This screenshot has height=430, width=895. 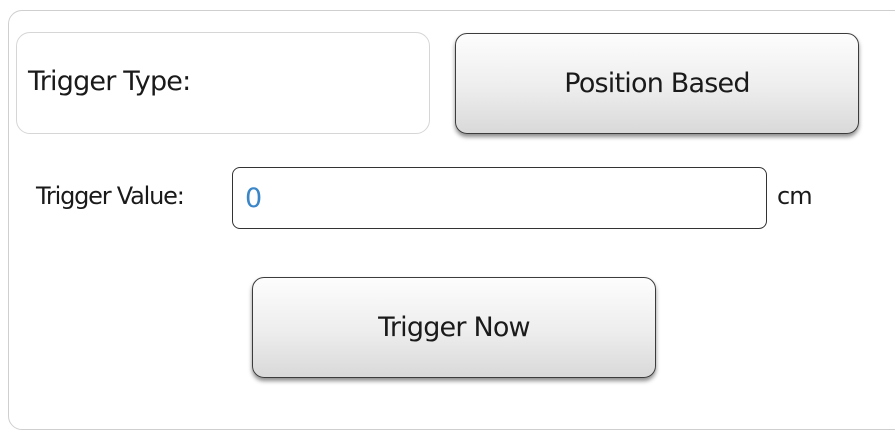 What do you see at coordinates (795, 196) in the screenshot?
I see `trigger-value-unit: cm` at bounding box center [795, 196].